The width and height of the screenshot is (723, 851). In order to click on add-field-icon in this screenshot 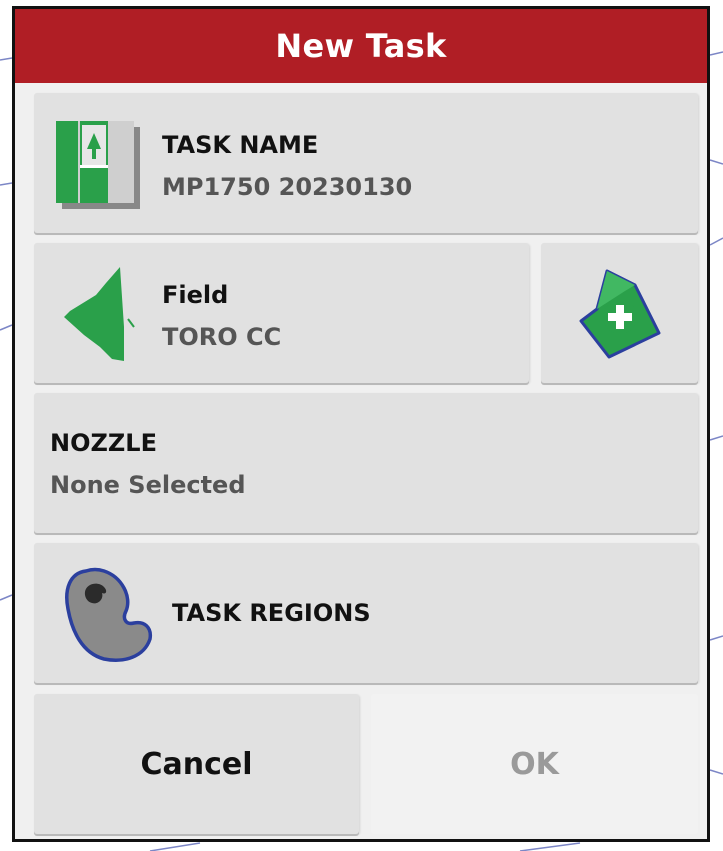, I will do `click(620, 314)`.